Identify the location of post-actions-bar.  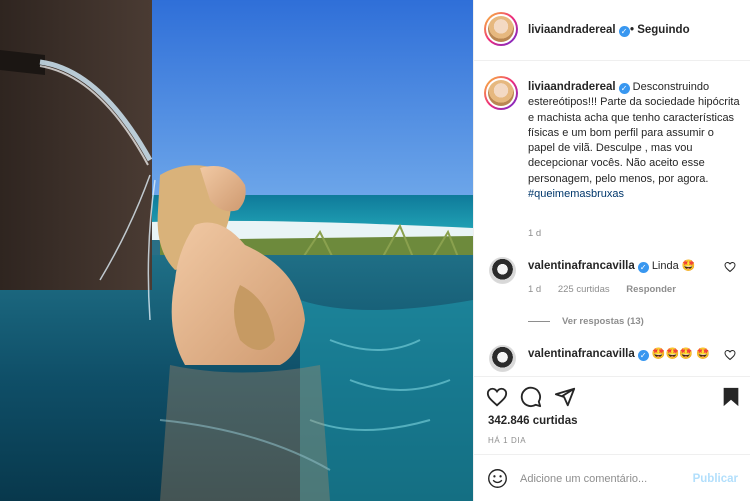
(612, 395).